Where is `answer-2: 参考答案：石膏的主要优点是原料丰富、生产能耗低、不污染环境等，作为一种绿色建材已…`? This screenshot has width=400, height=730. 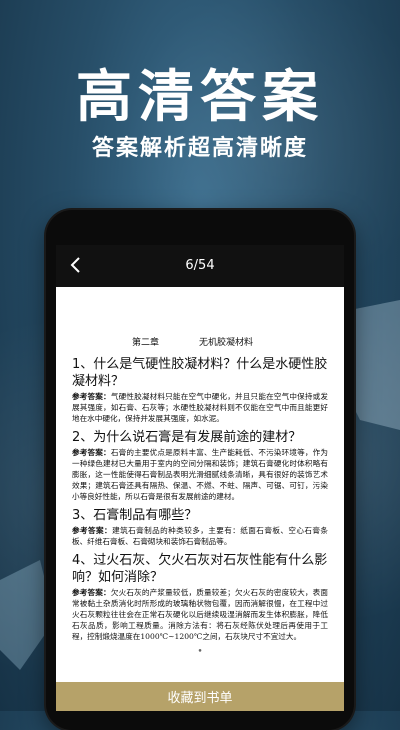 answer-2: 参考答案：石膏的主要优点是原料丰富、生产能耗低、不污染环境等，作为一种绿色建材已… is located at coordinates (200, 474).